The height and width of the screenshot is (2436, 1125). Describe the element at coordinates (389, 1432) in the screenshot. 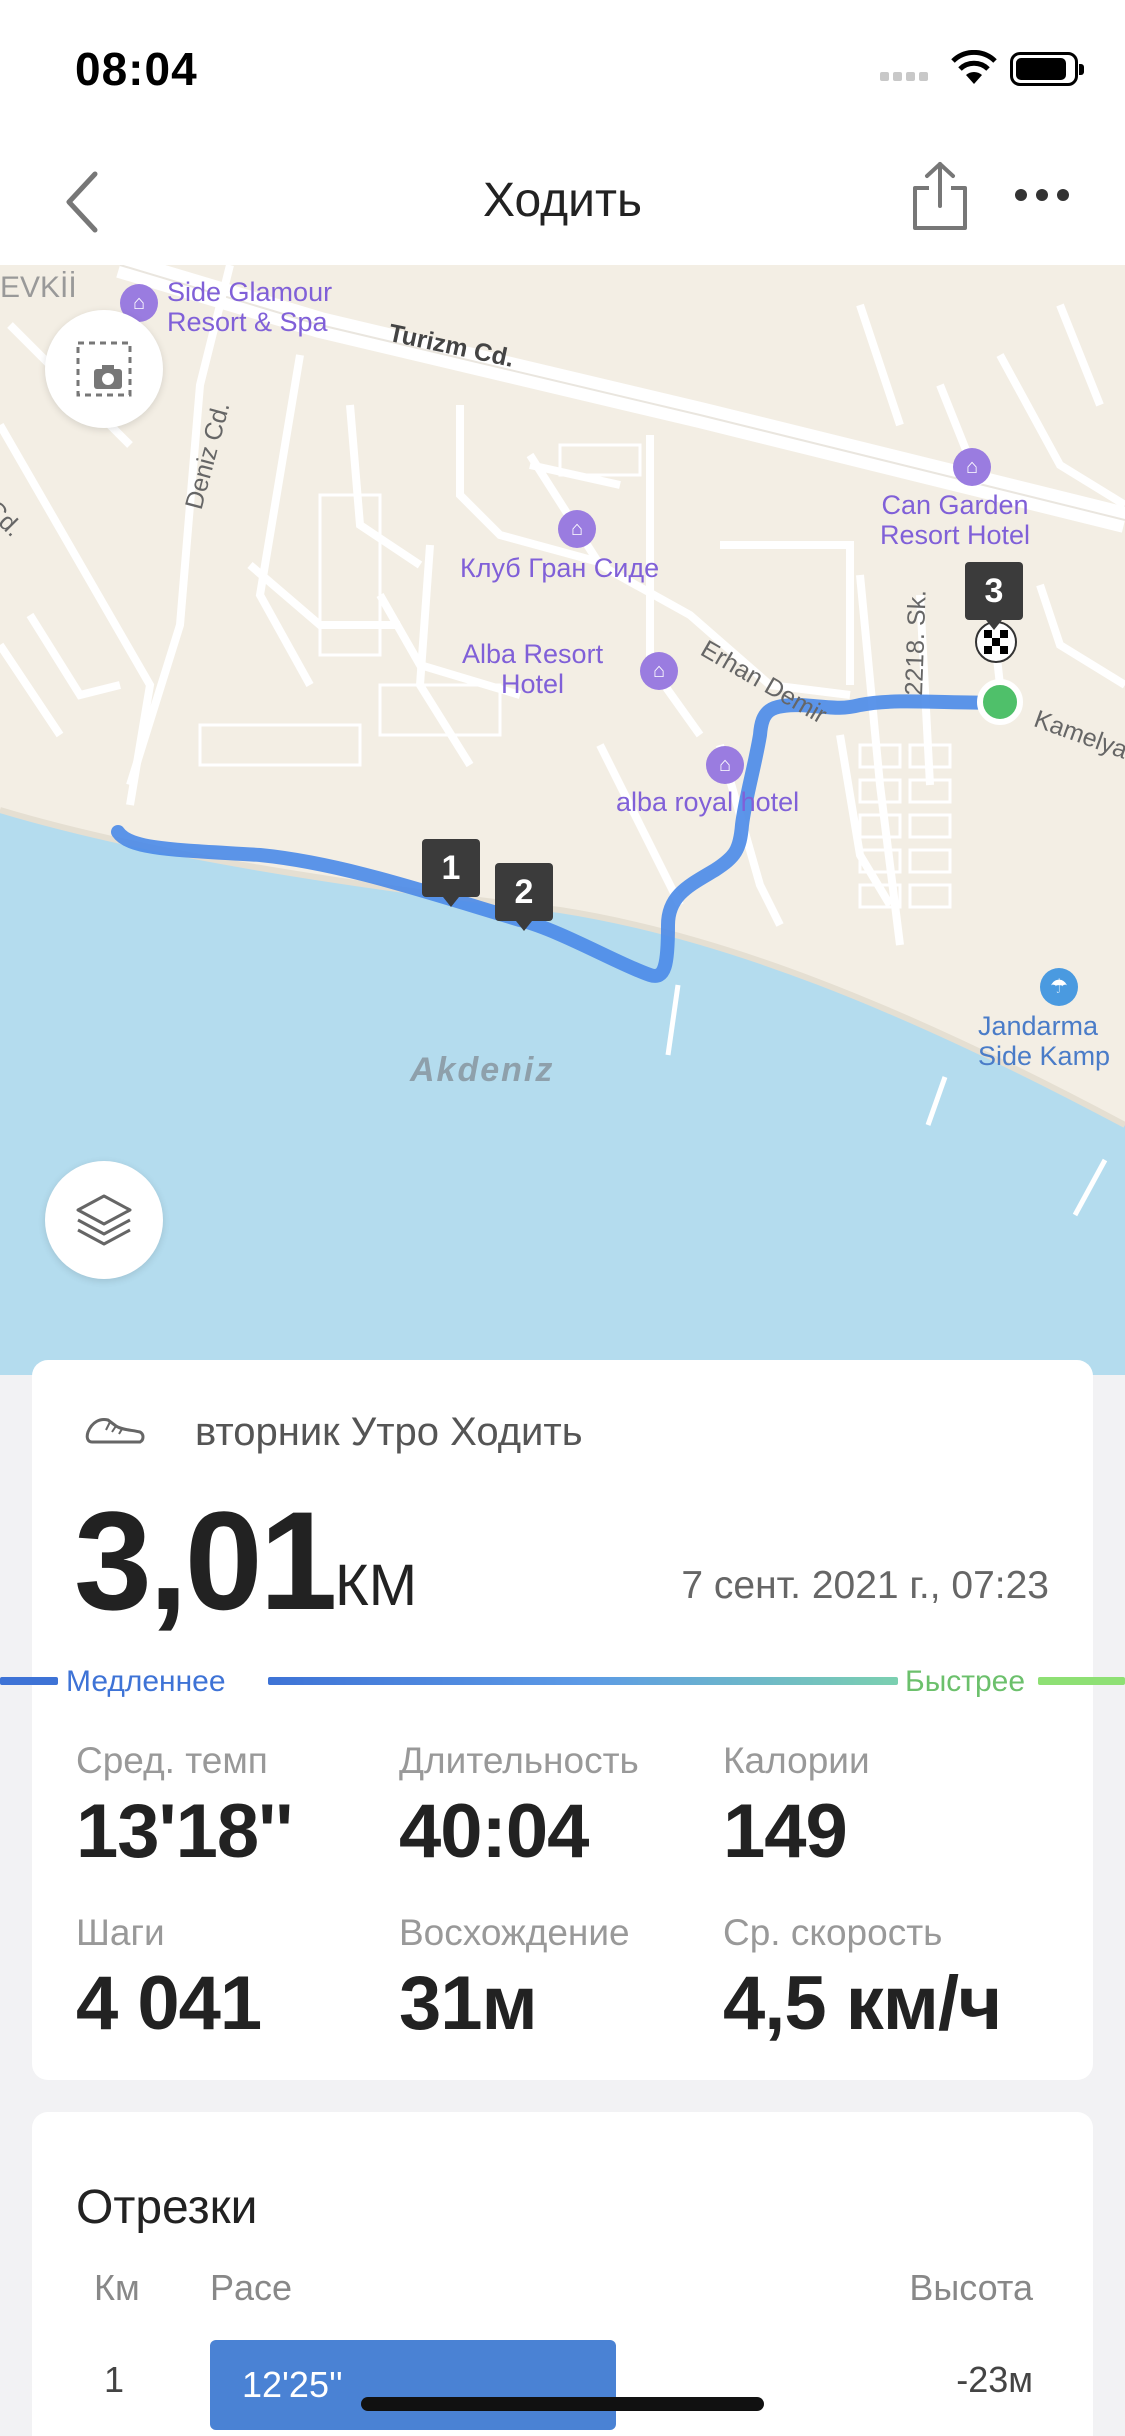

I see `activity-label: вторник Утро Ходить` at that location.